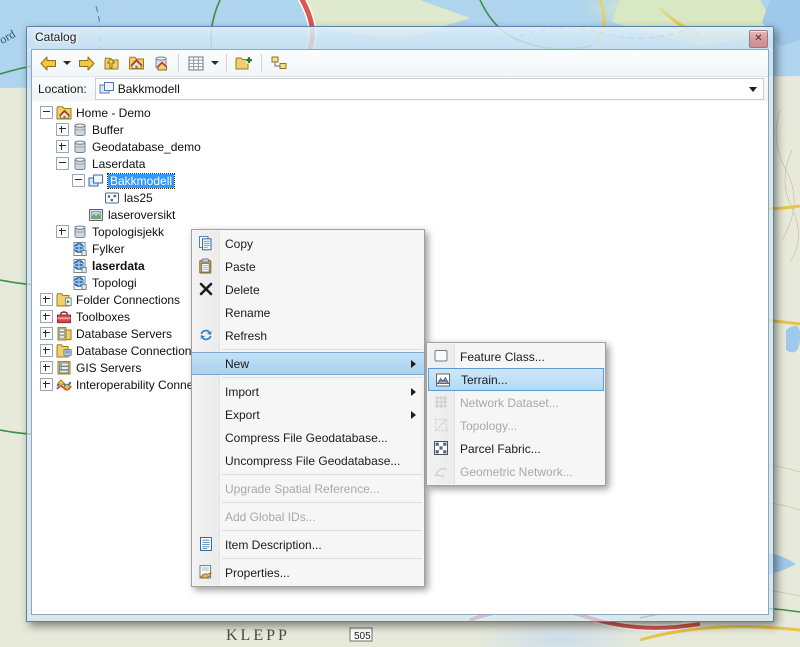  Describe the element at coordinates (441, 448) in the screenshot. I see `parcel-fabric-icon` at that location.